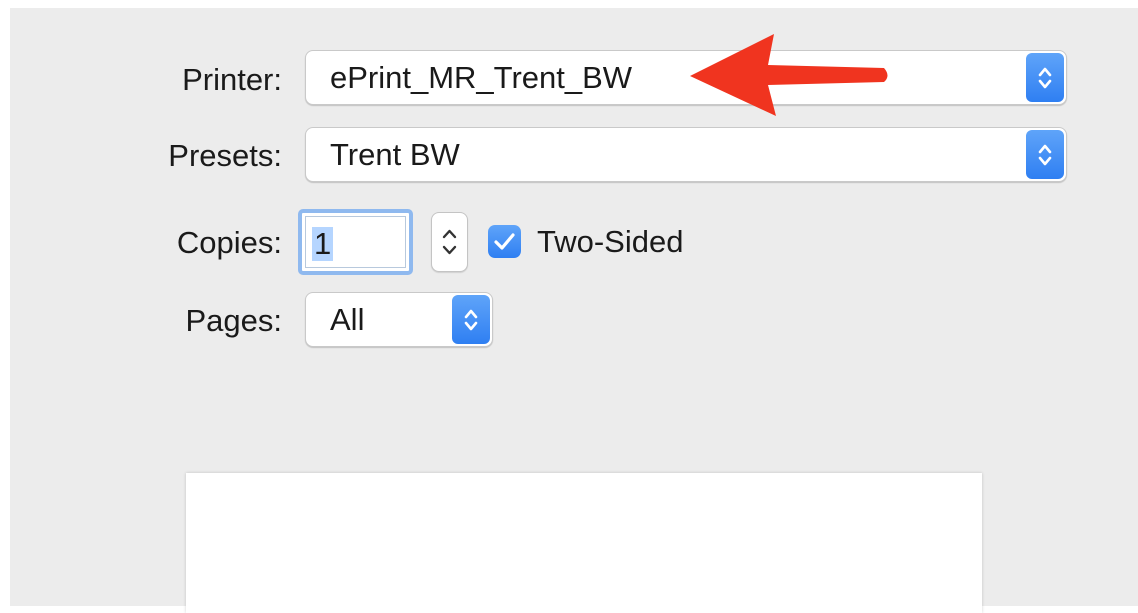  What do you see at coordinates (225, 155) in the screenshot?
I see `presets-label: Presets:` at bounding box center [225, 155].